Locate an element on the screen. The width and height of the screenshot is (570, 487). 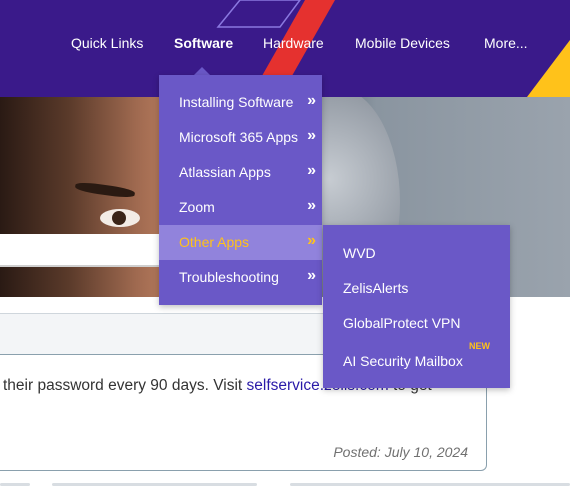
menu-item-atlassian-apps: Atlassian Apps » is located at coordinates (240, 172).